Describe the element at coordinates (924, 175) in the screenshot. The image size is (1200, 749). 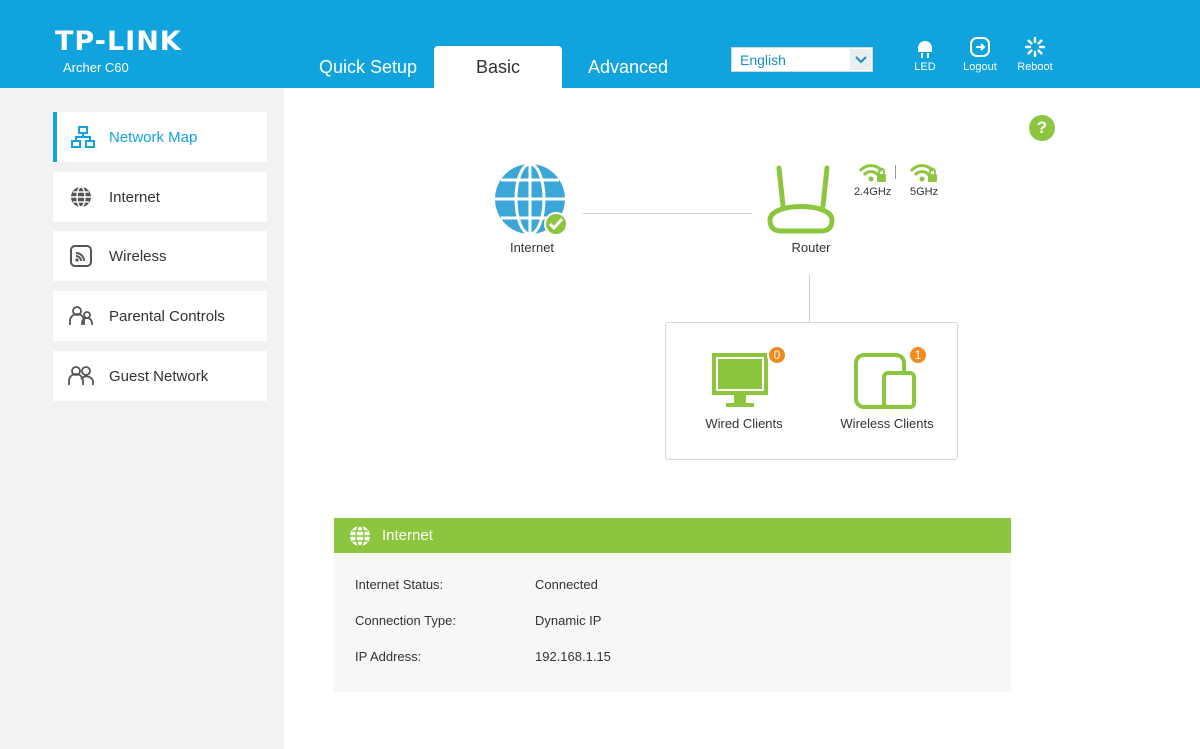
I see `wifi-5ghz-icon` at that location.